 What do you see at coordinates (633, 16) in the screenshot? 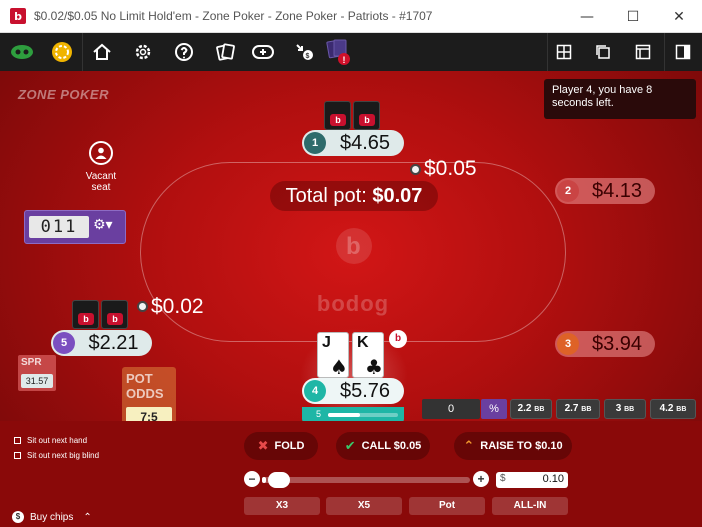
I see `maximize-button: ☐` at bounding box center [633, 16].